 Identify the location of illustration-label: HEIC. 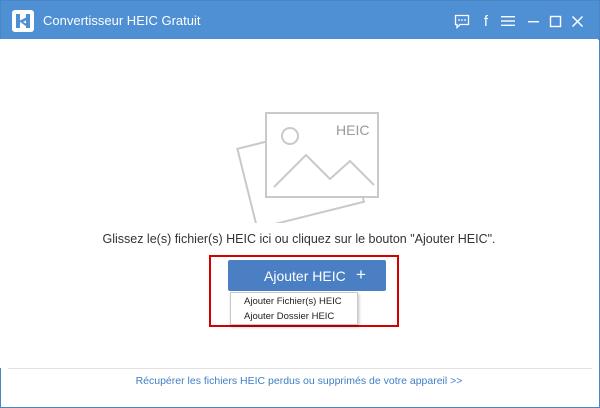
(352, 130).